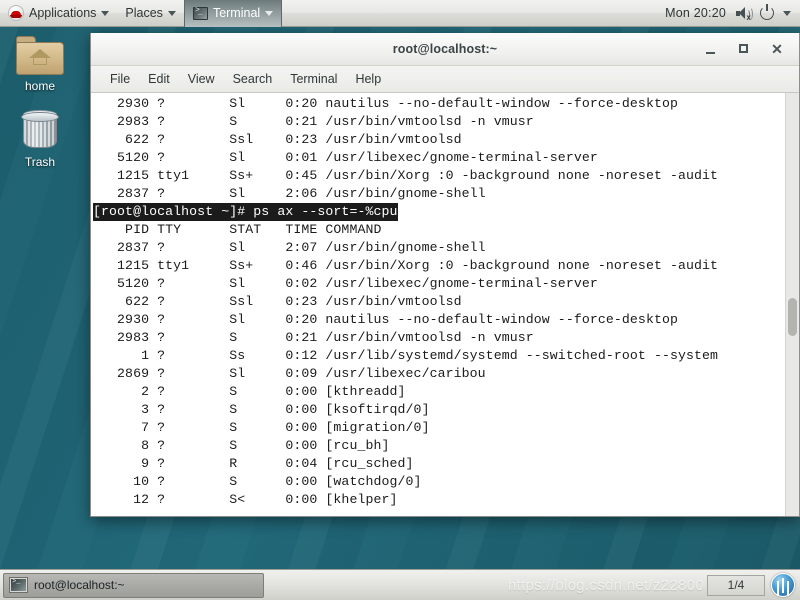 The height and width of the screenshot is (600, 800). I want to click on home-folder-icon, so click(40, 56).